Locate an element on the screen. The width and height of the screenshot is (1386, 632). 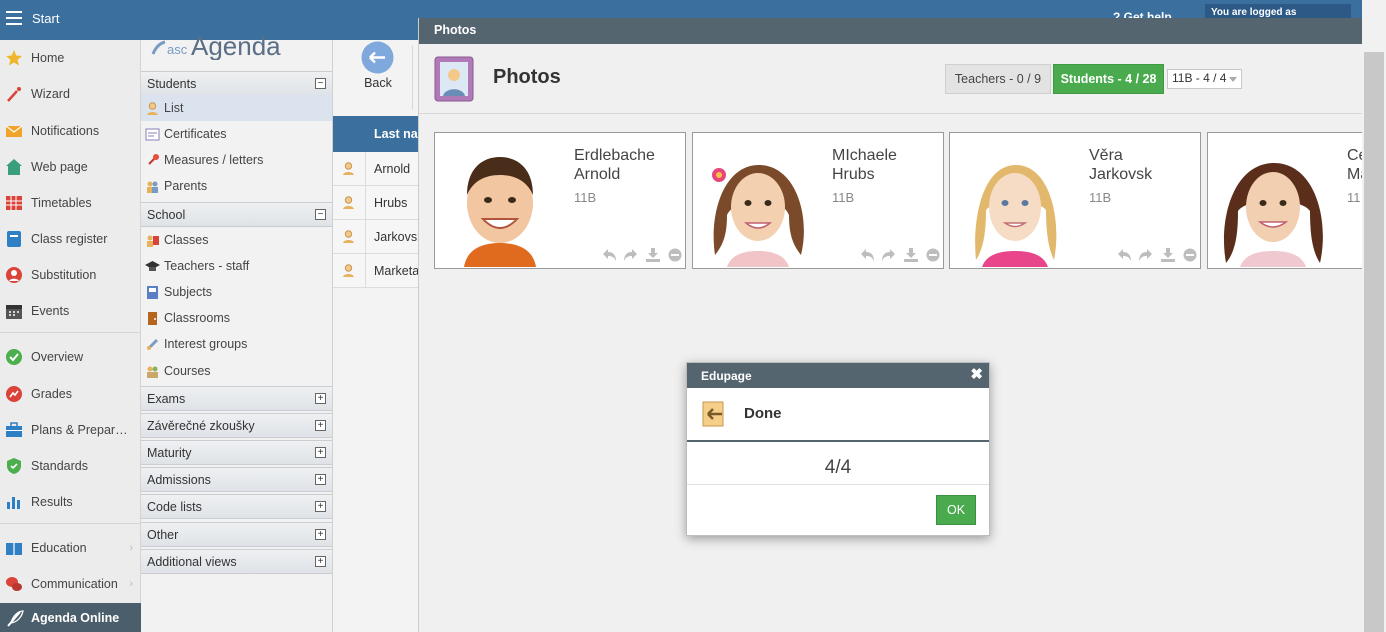
section-students: Students − is located at coordinates (236, 83).